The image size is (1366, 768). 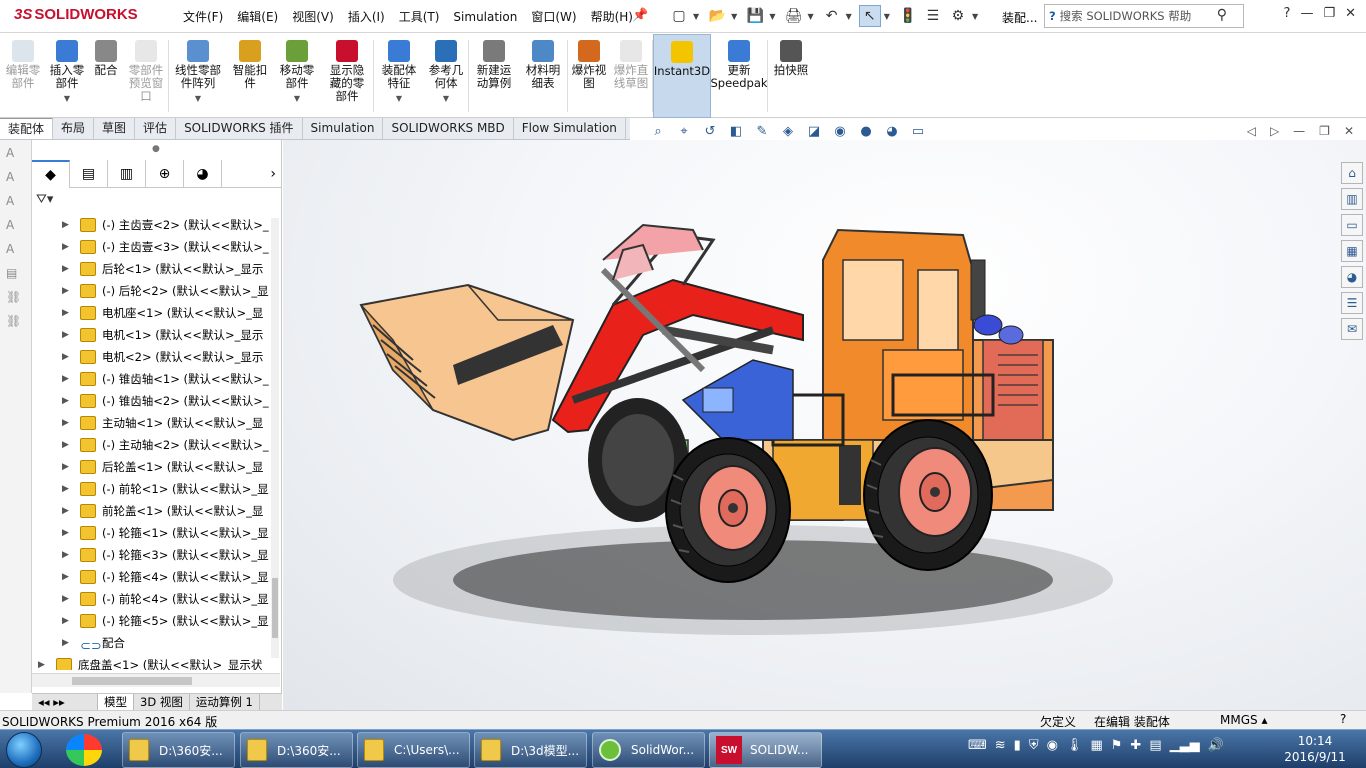 What do you see at coordinates (165, 174) in the screenshot?
I see `dimxpert-manager-tab: ⊕` at bounding box center [165, 174].